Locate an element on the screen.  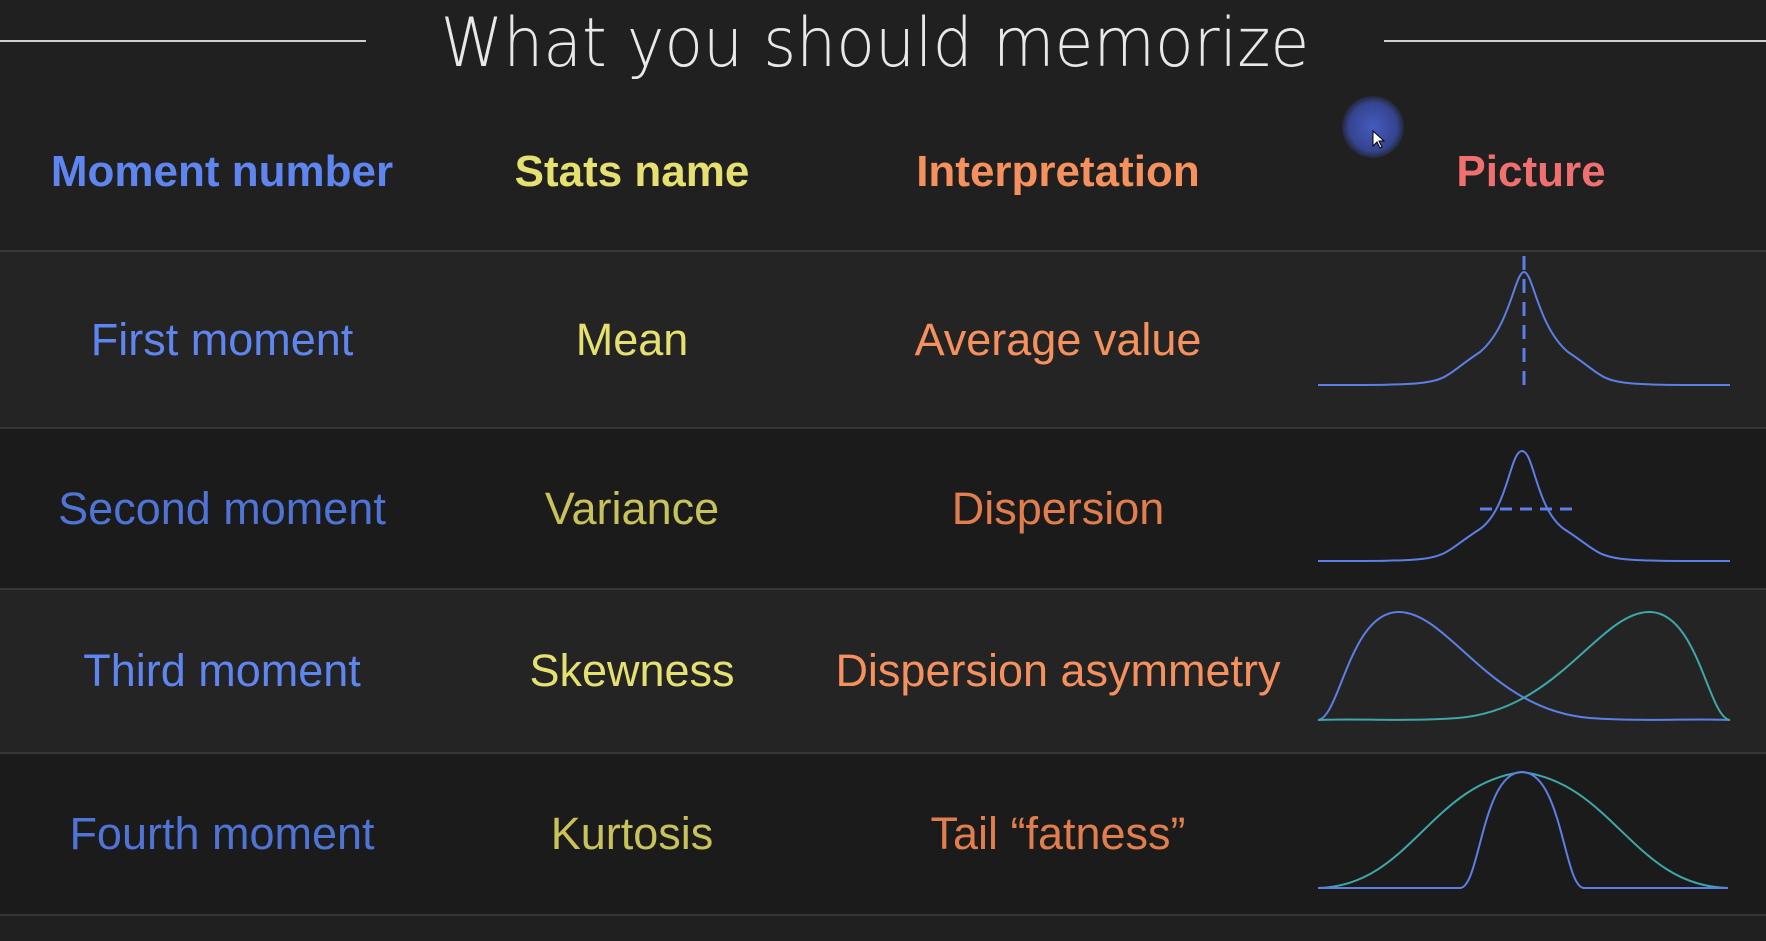
moment-label: Fourth moment is located at coordinates (222, 833).